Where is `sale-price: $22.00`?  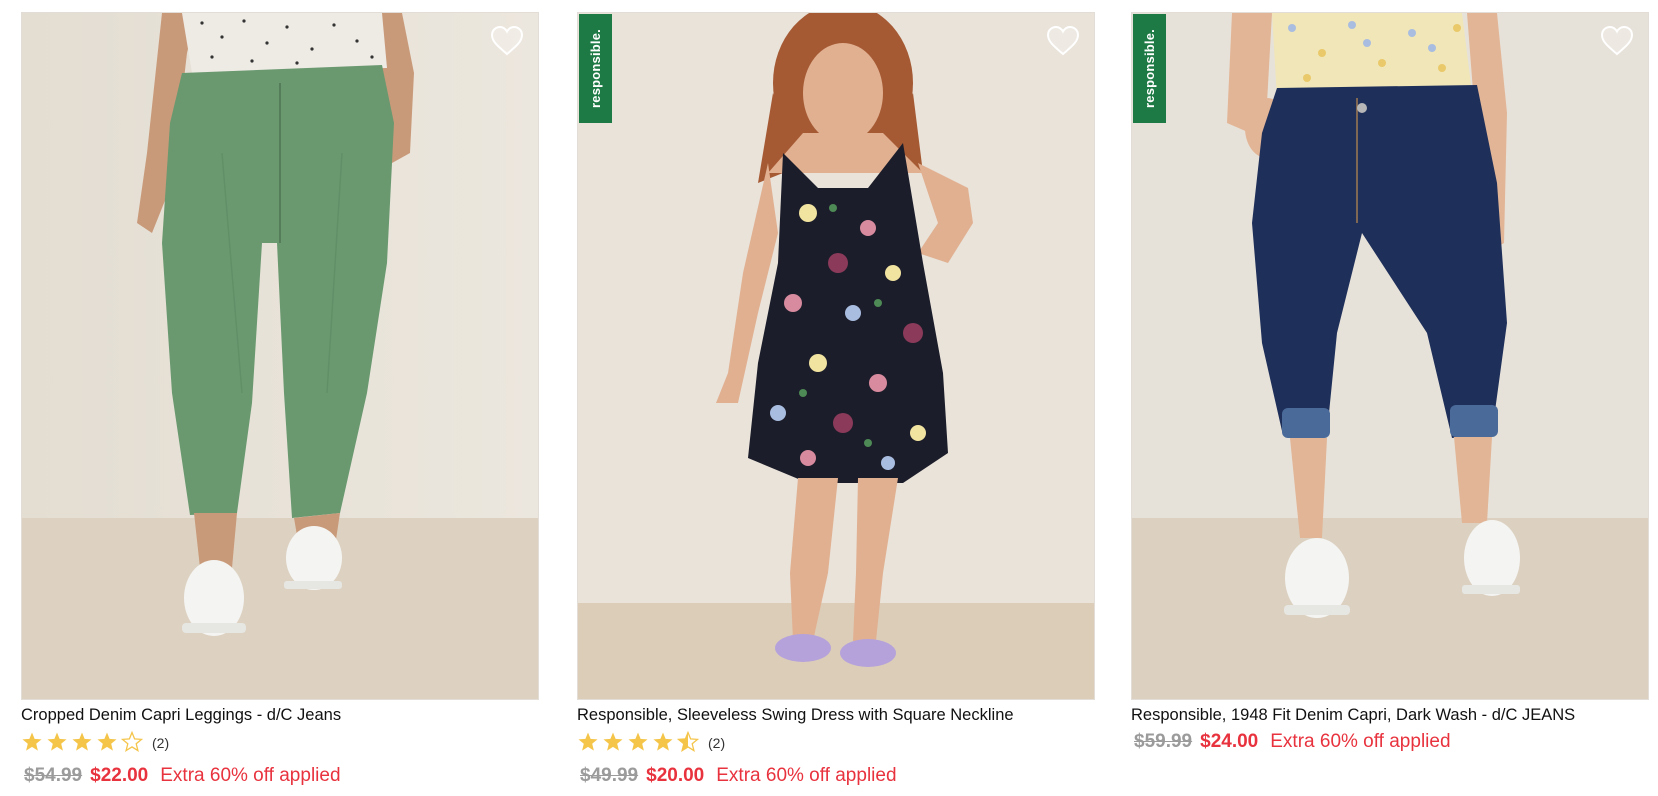
sale-price: $22.00 is located at coordinates (119, 775).